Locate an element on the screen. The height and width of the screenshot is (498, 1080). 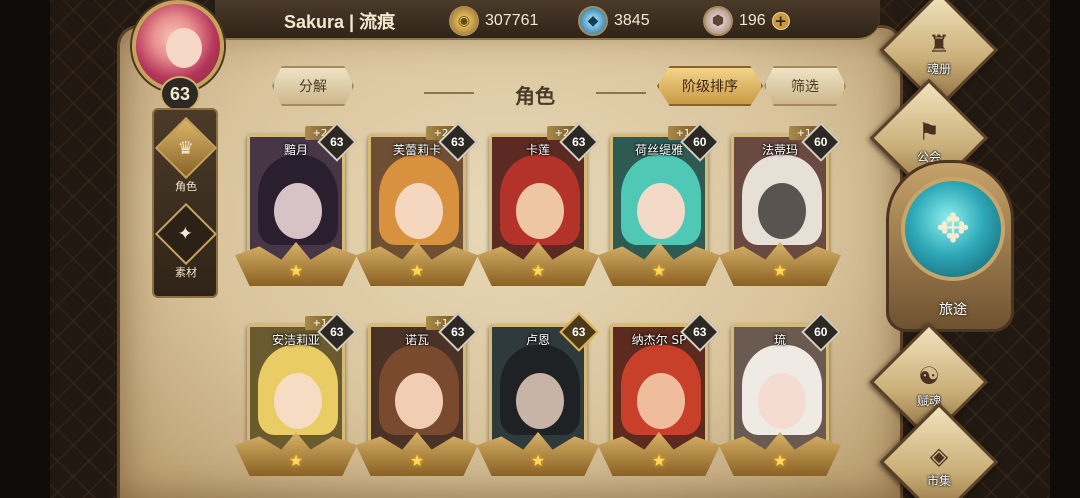
journey-button: ✥ 旅途 is located at coordinates (950, 246).